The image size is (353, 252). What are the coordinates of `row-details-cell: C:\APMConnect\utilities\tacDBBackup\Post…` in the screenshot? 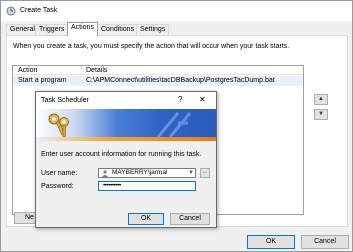 It's located at (180, 80).